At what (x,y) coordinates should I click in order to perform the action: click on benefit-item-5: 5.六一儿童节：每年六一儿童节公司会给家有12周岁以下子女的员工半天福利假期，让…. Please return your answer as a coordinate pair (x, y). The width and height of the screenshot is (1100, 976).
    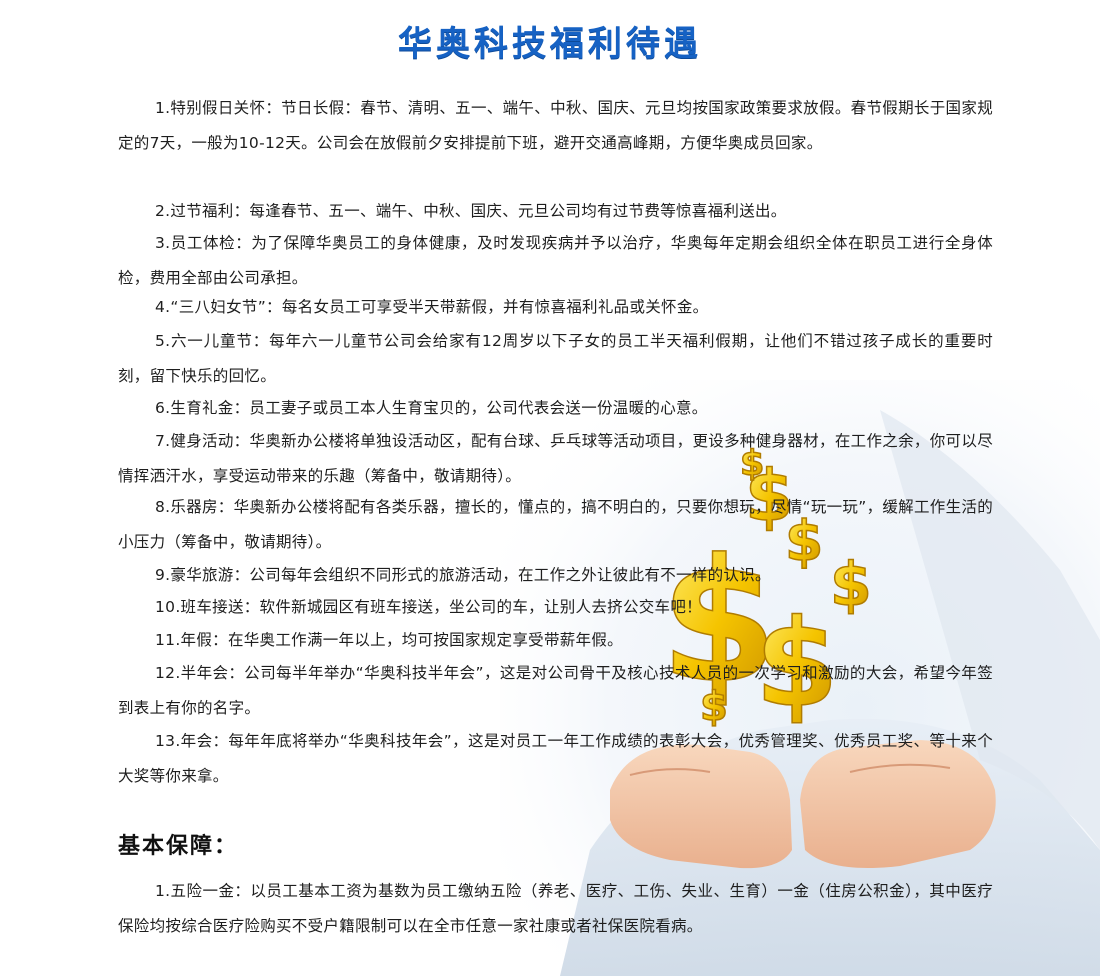
    Looking at the image, I should click on (555, 358).